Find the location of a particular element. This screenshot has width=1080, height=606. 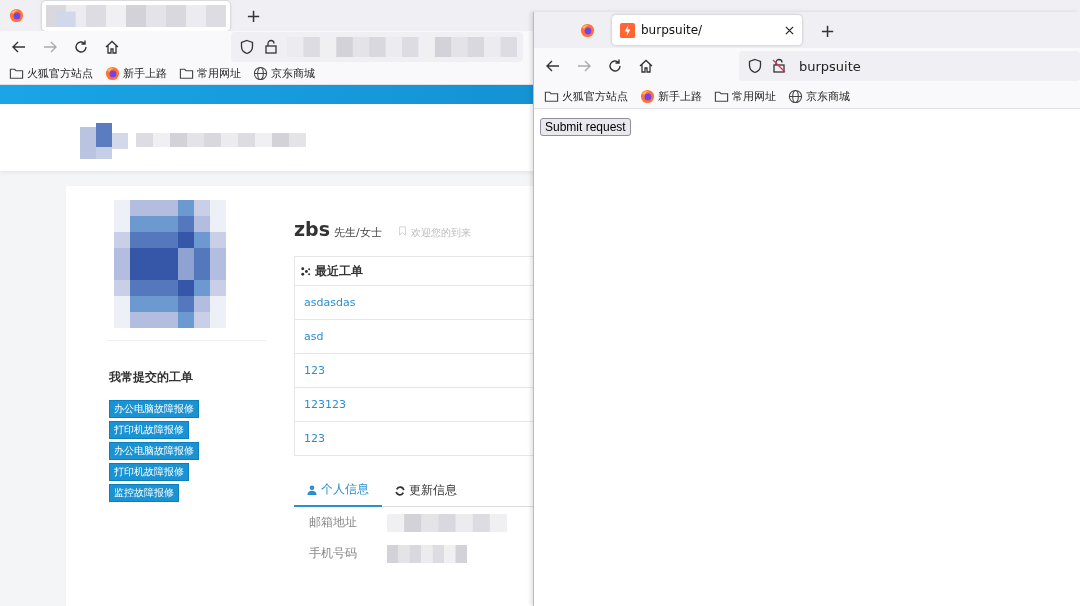

submit-button: Submit request is located at coordinates (585, 127).